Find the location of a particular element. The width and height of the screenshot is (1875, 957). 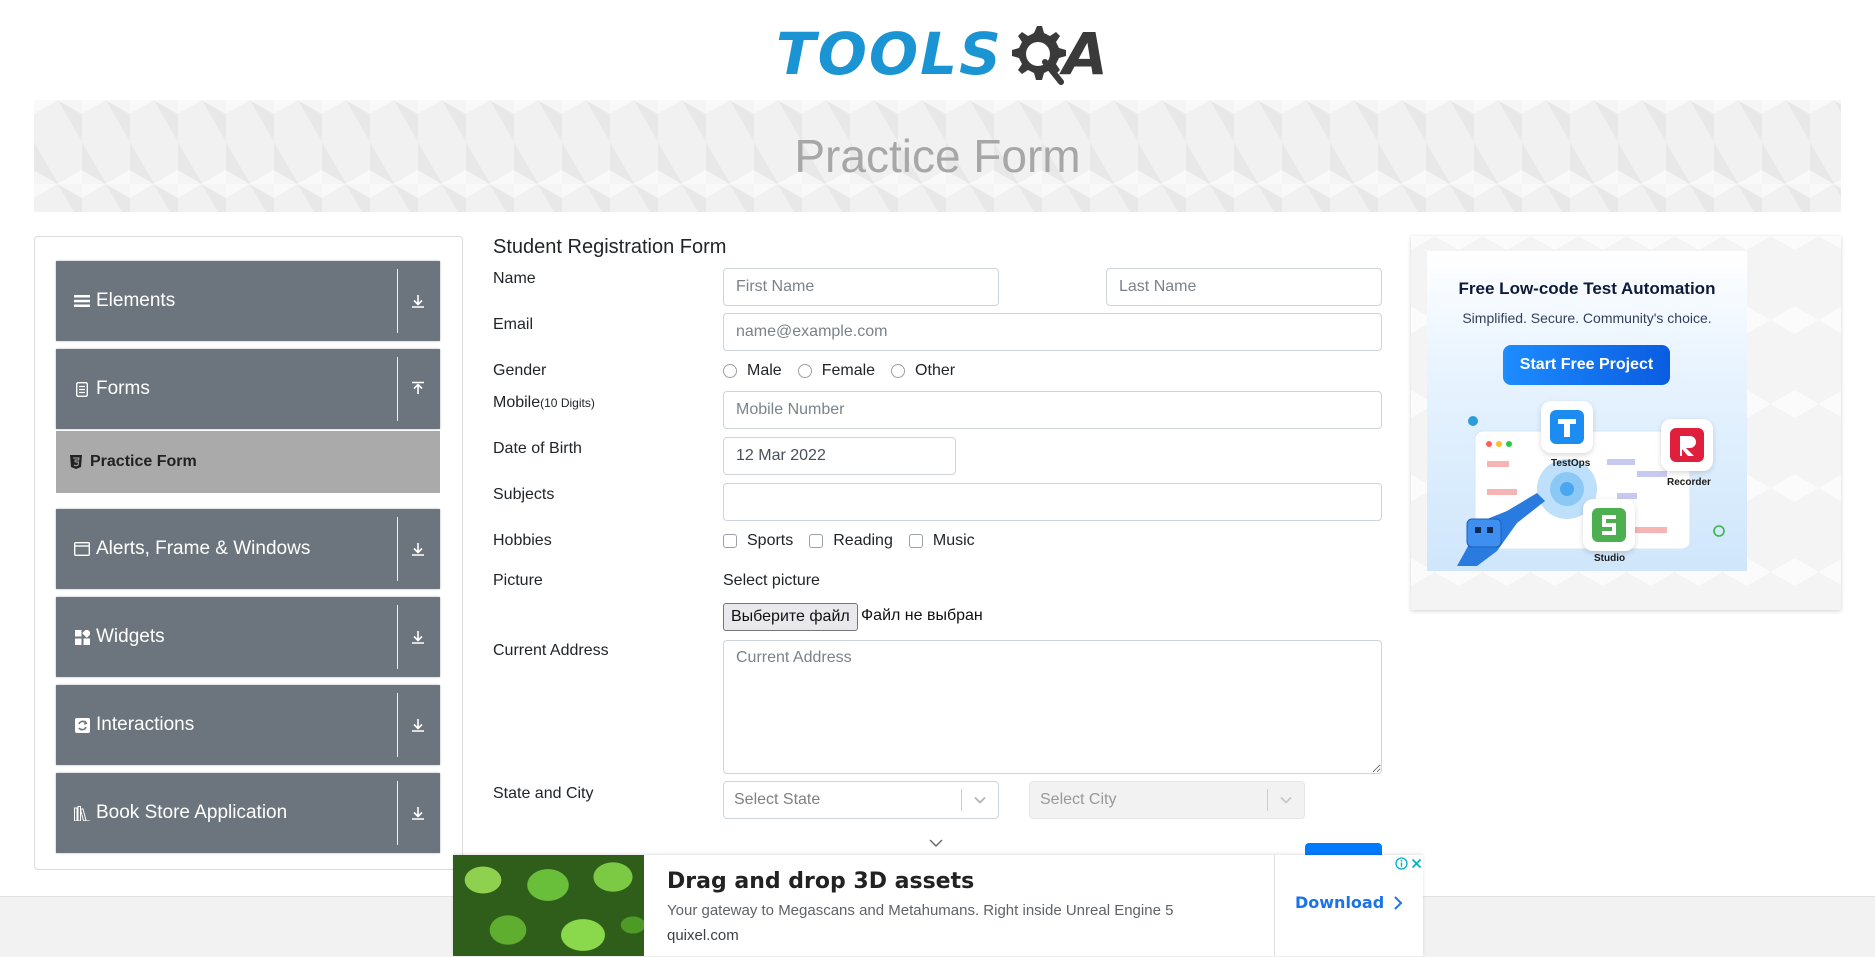

ad-leaves-image is located at coordinates (548, 905).